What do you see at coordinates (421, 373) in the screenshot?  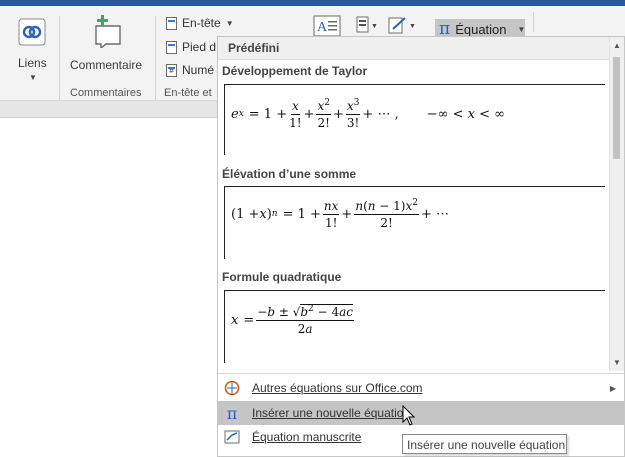 I see `menu-separator` at bounding box center [421, 373].